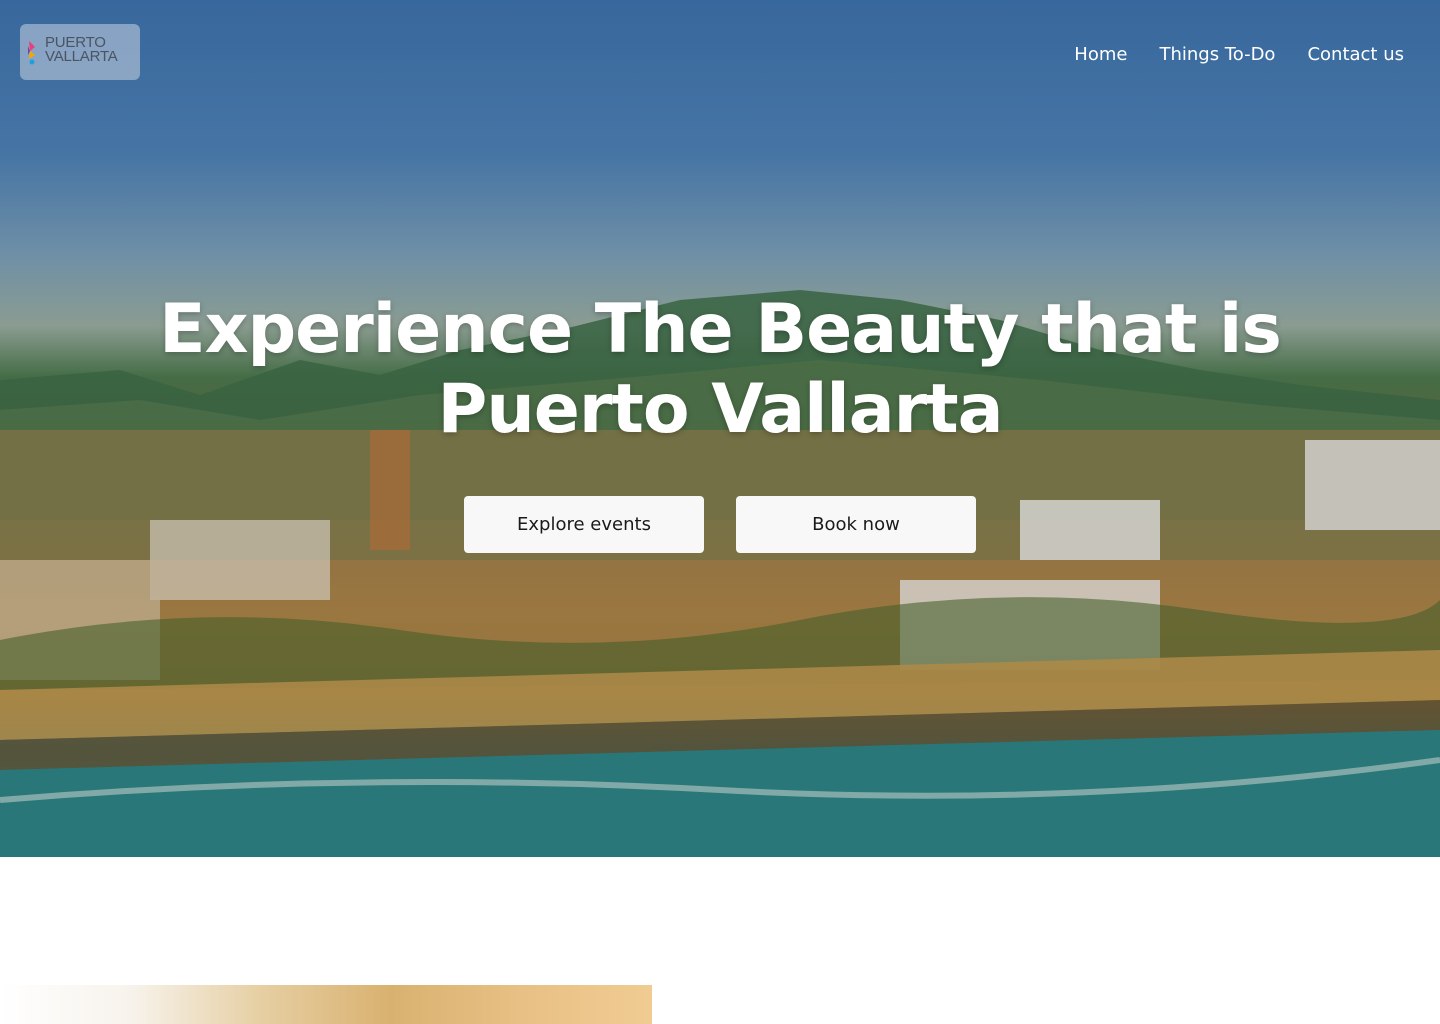 The height and width of the screenshot is (1024, 1440). Describe the element at coordinates (584, 524) in the screenshot. I see `explore-events-button: Explore events` at that location.